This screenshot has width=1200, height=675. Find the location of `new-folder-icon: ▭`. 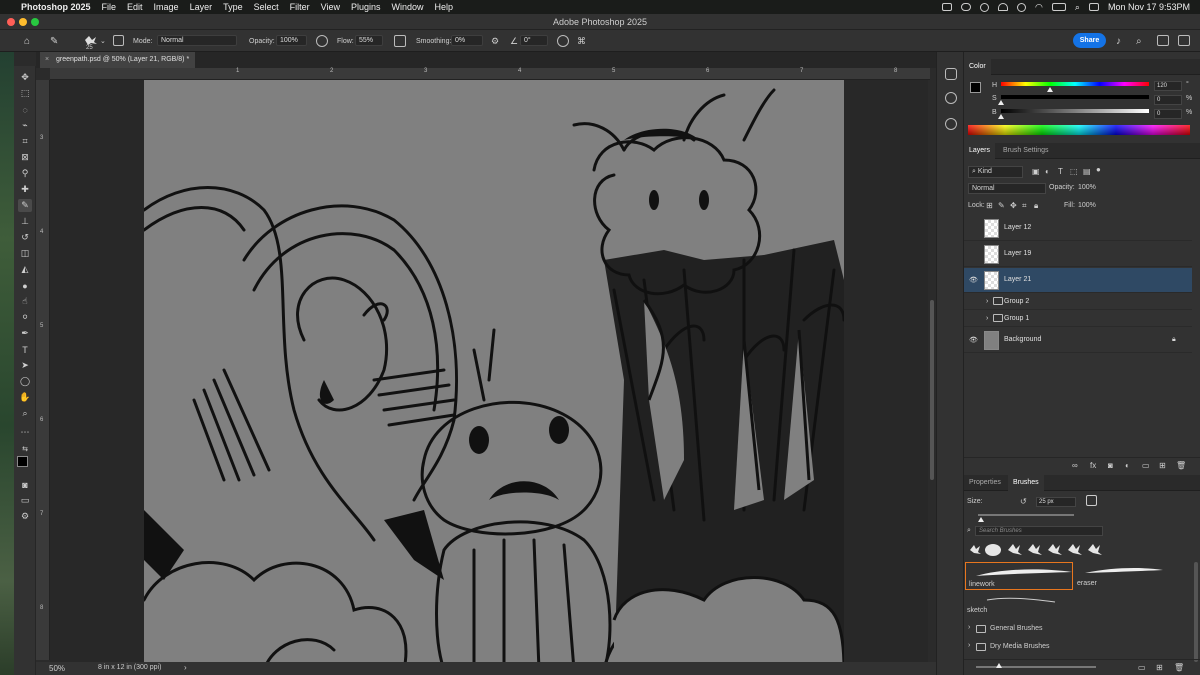

new-folder-icon: ▭ is located at coordinates (1142, 667).